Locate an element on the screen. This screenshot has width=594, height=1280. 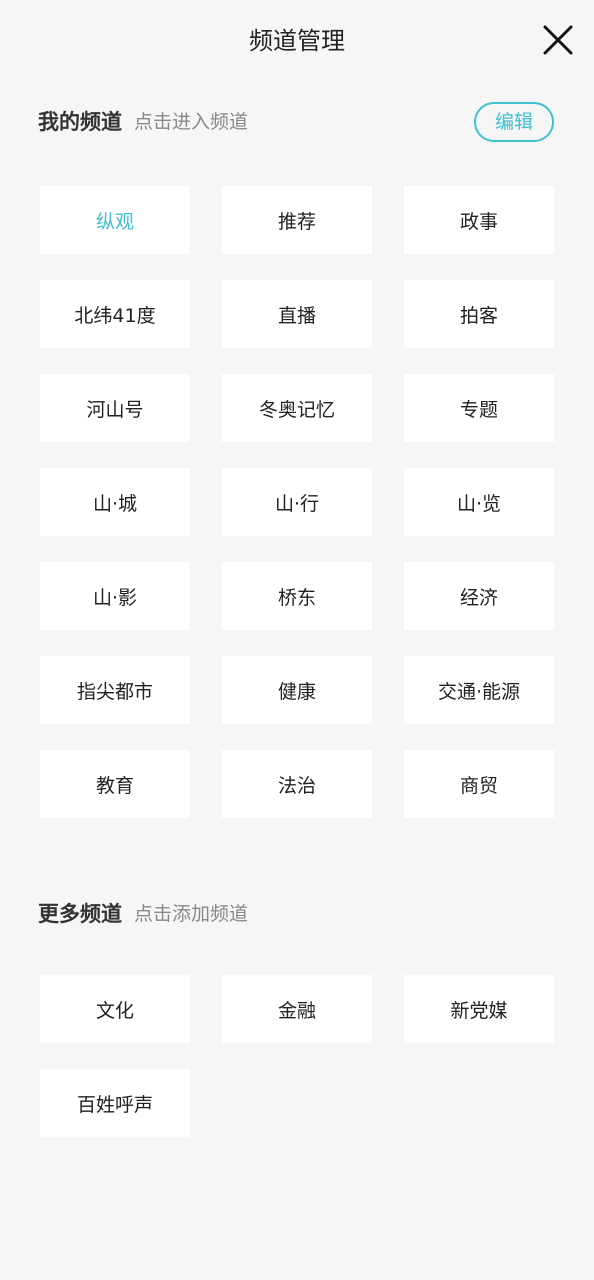
channel-tile: 交通·能源 is located at coordinates (479, 690).